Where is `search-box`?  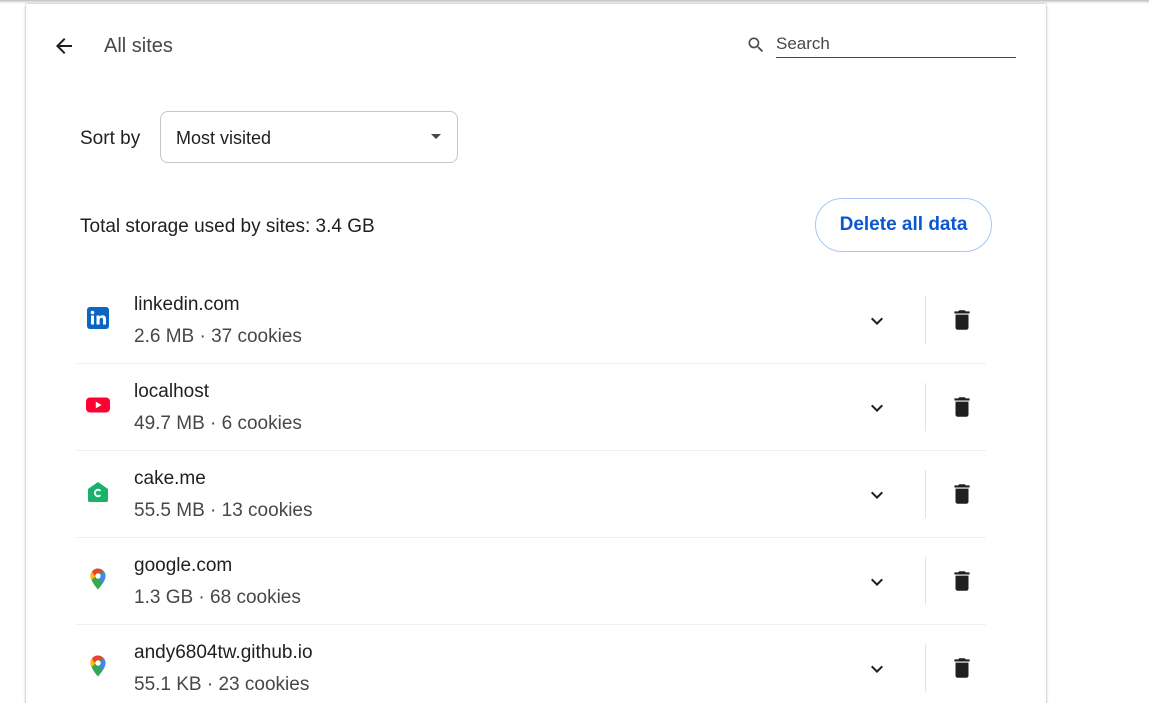
search-box is located at coordinates (881, 45).